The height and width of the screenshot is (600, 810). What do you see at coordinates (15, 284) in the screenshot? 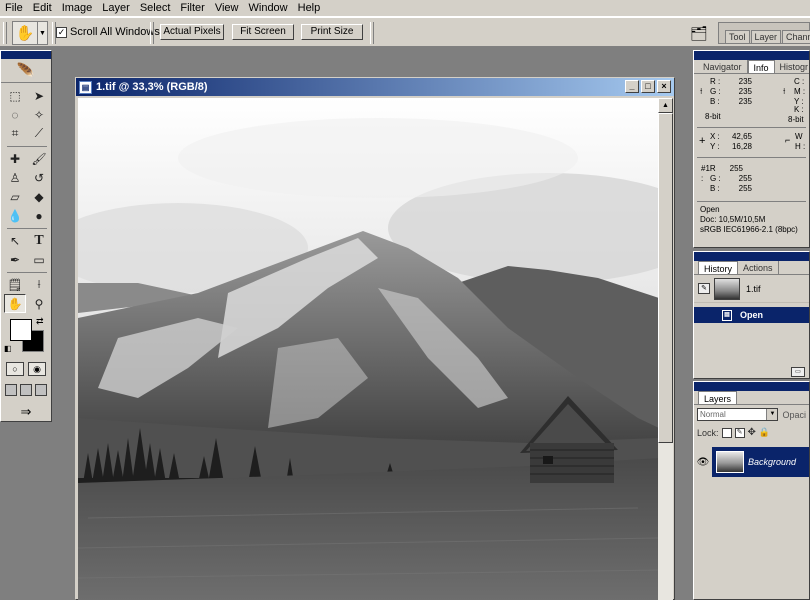
I see `notes-tool-icon: 🗒` at bounding box center [15, 284].